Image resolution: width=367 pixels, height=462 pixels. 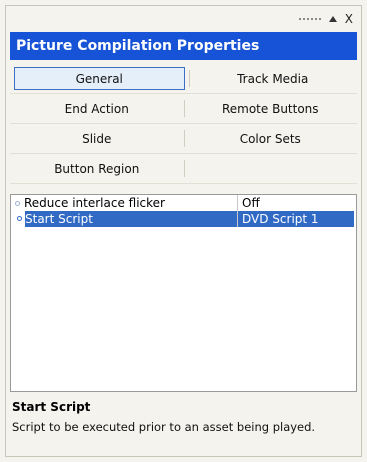 I want to click on tab-color-sets: Color Sets, so click(x=270, y=138).